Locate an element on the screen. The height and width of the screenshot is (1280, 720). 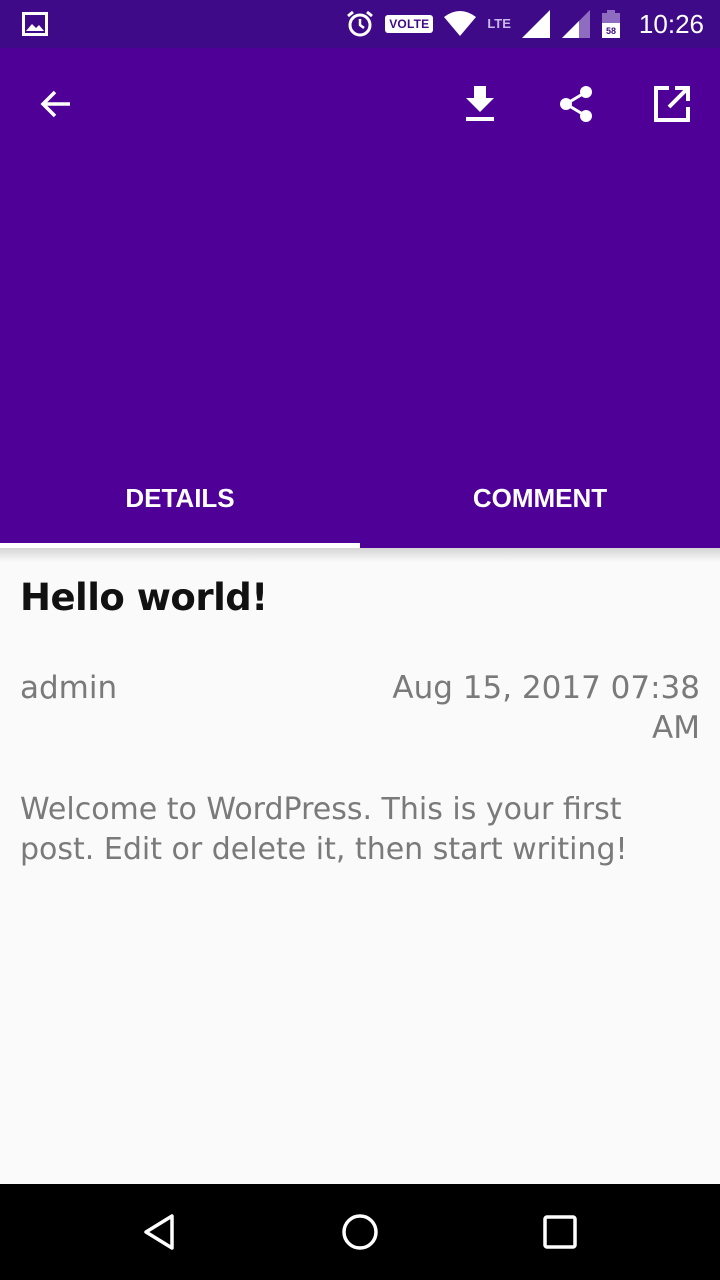
open-external-button is located at coordinates (672, 104).